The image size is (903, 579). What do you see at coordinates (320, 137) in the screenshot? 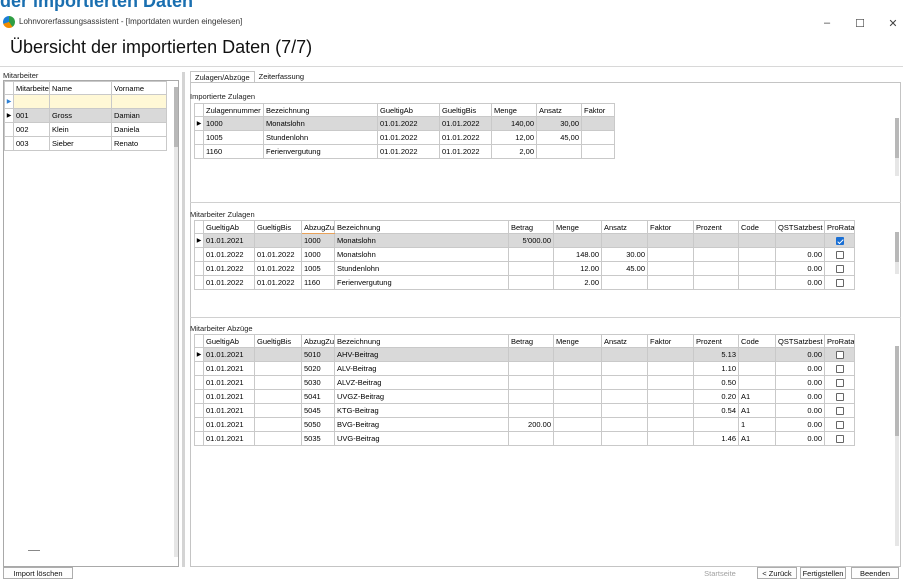
I see `table-cell: Stundenlohn` at bounding box center [320, 137].